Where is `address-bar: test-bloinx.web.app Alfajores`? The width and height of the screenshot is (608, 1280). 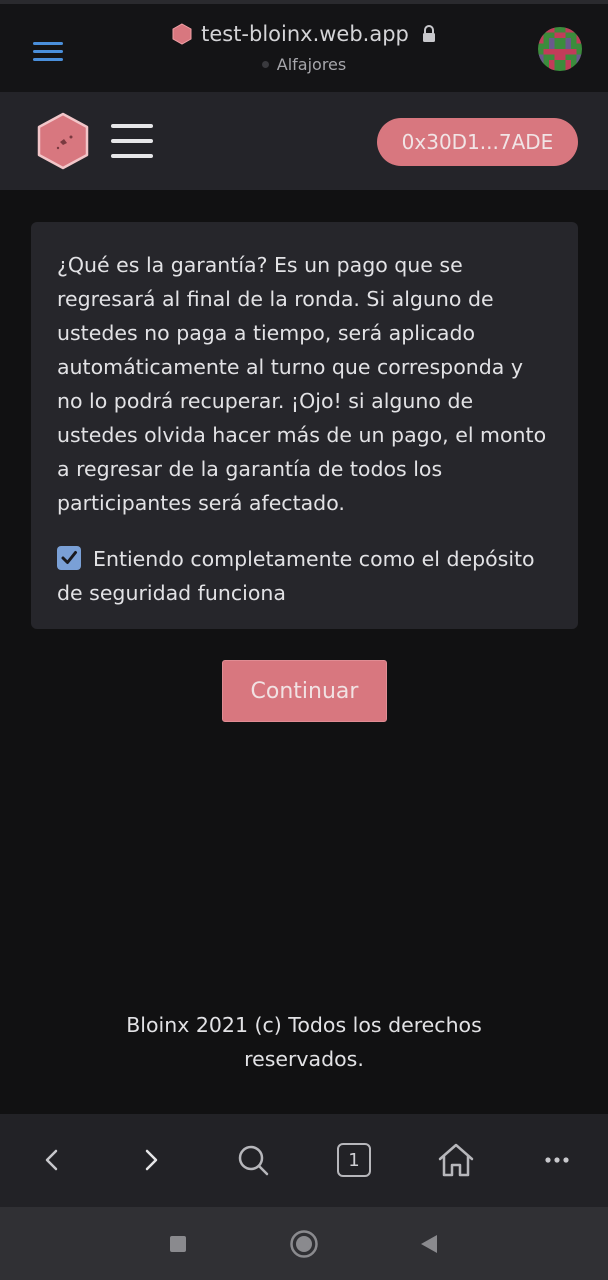
address-bar: test-bloinx.web.app Alfajores is located at coordinates (304, 48).